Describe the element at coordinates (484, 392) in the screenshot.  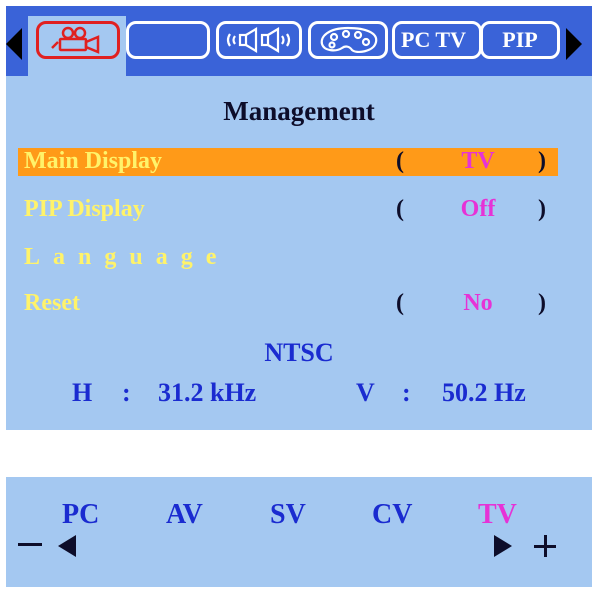
I see `v-freq-value: 50.2 Hz` at that location.